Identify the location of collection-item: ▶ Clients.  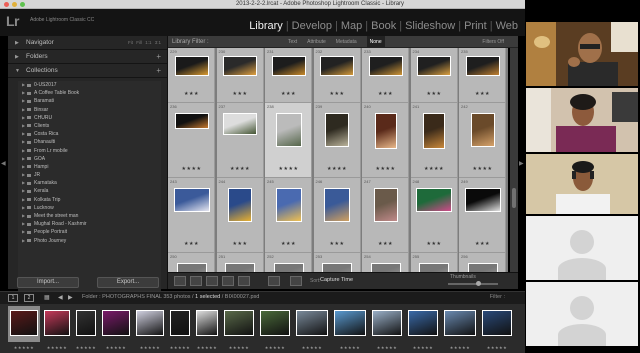
(89, 126).